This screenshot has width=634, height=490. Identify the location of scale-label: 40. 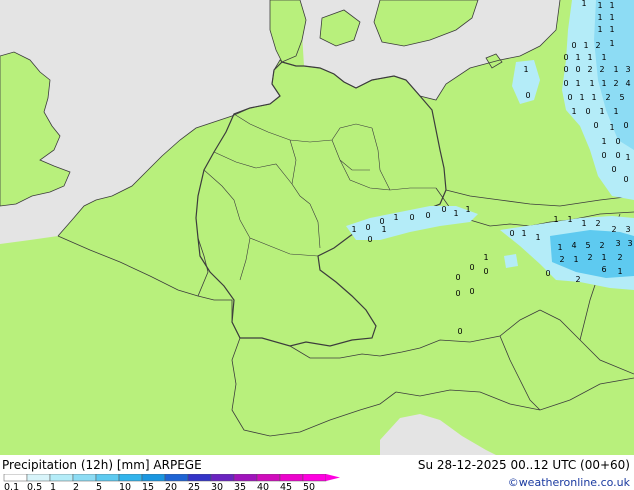
(263, 486).